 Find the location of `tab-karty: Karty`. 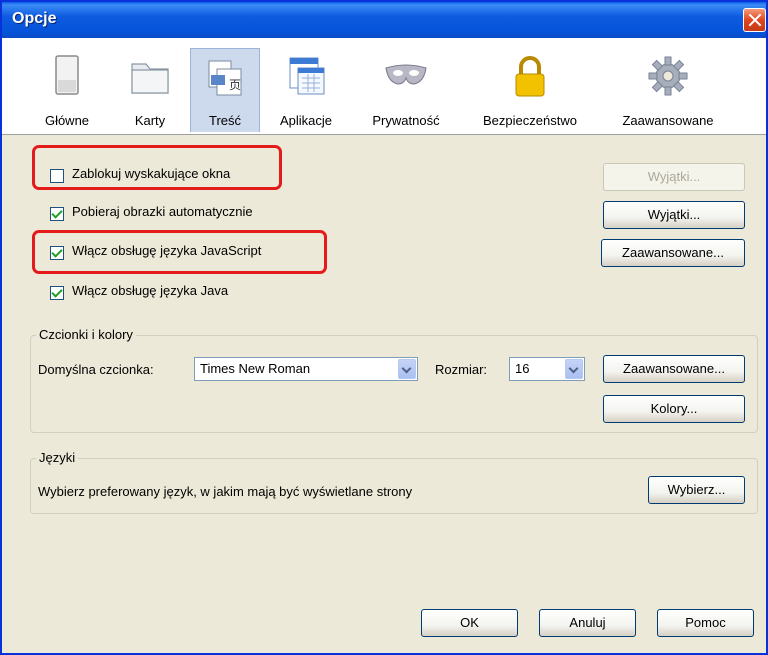

tab-karty: Karty is located at coordinates (150, 90).